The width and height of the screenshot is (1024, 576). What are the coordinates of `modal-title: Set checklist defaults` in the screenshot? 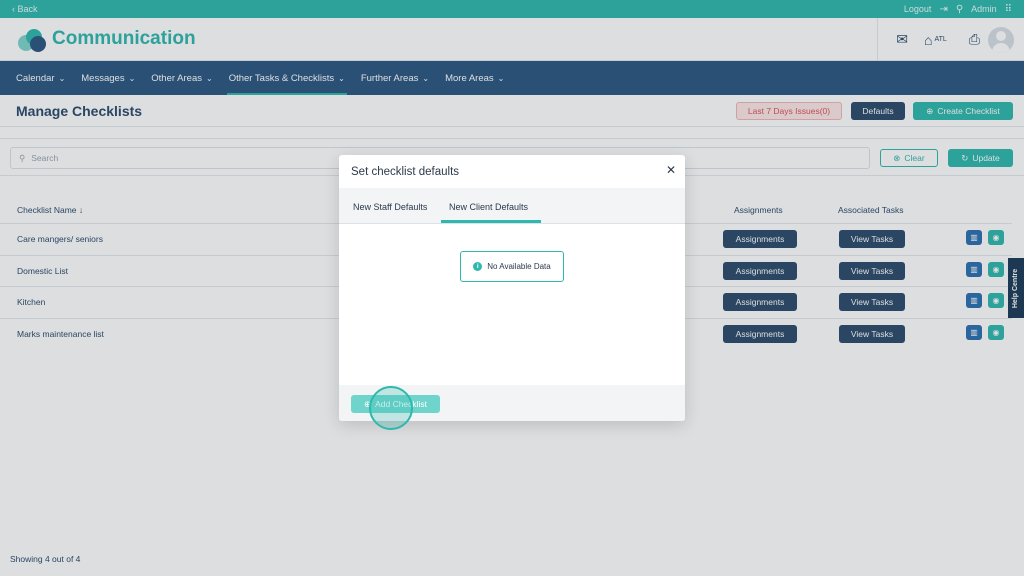 It's located at (405, 172).